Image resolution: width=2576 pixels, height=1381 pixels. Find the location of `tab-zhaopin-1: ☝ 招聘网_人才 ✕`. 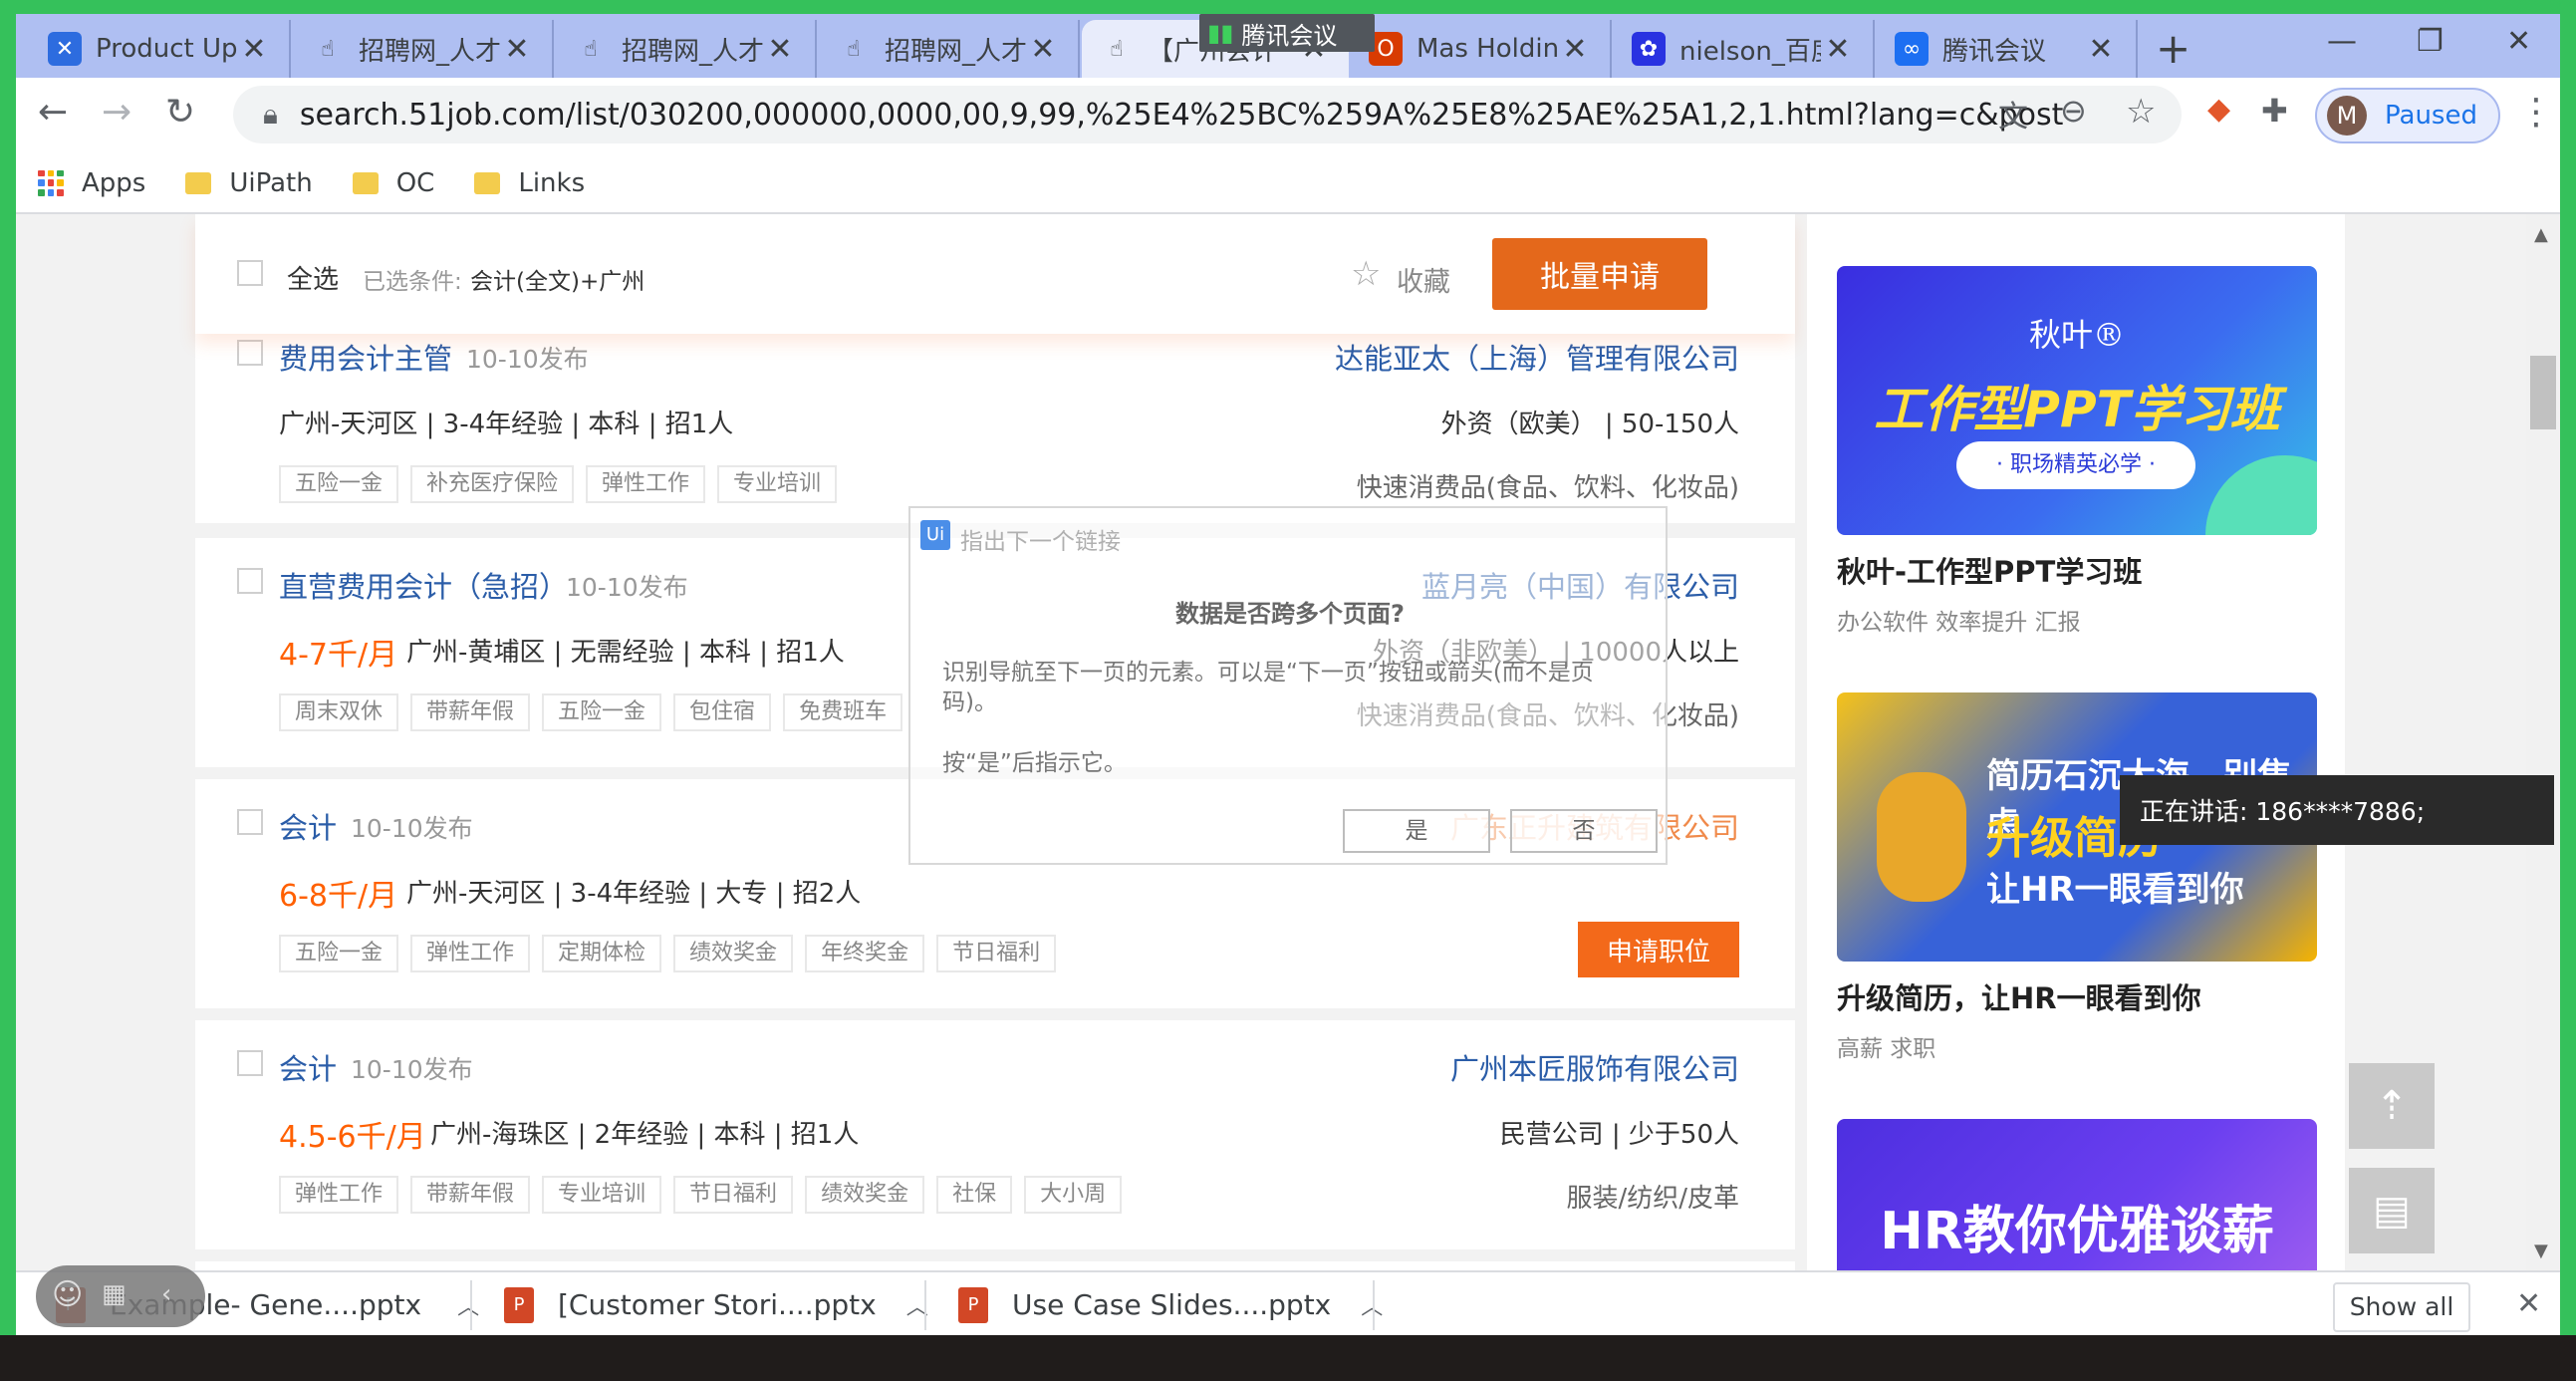

tab-zhaopin-1: ☝ 招聘网_人才 ✕ is located at coordinates (423, 49).